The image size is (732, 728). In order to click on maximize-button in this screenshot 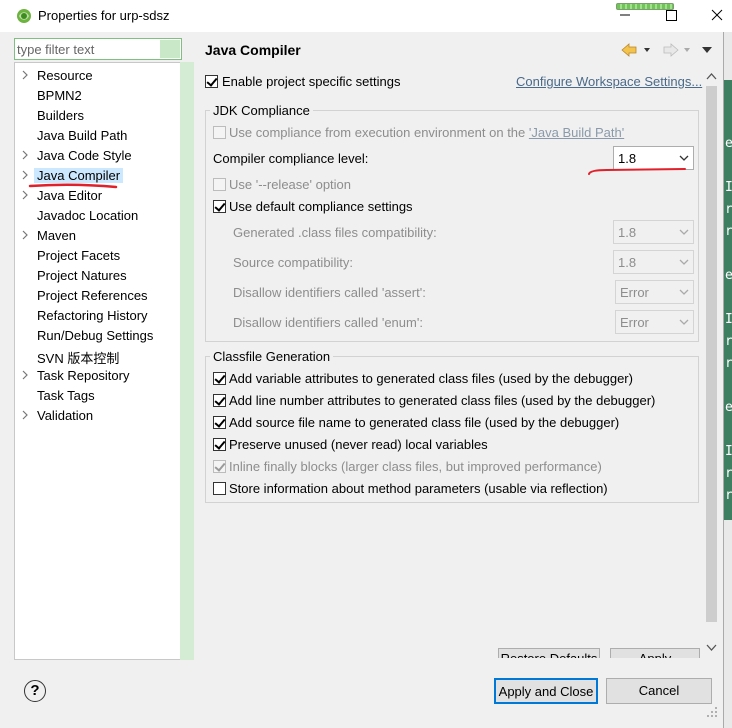, I will do `click(671, 15)`.